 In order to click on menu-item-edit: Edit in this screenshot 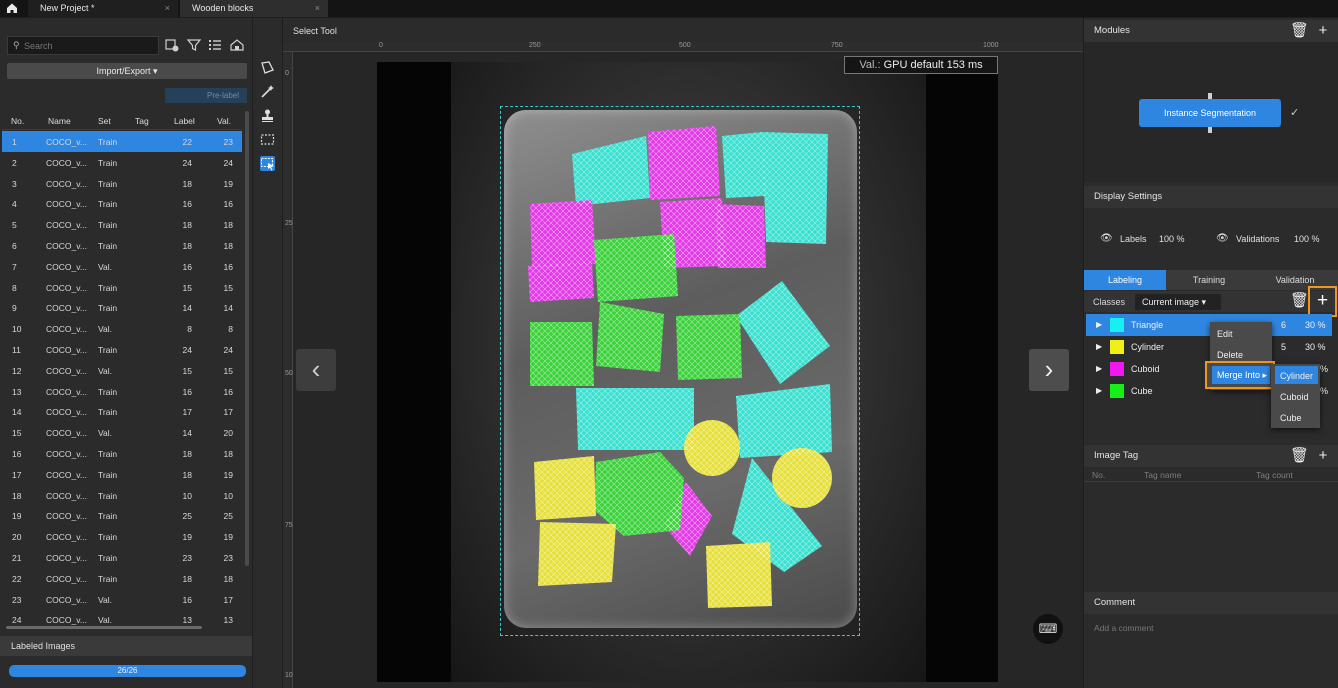, I will do `click(1225, 334)`.